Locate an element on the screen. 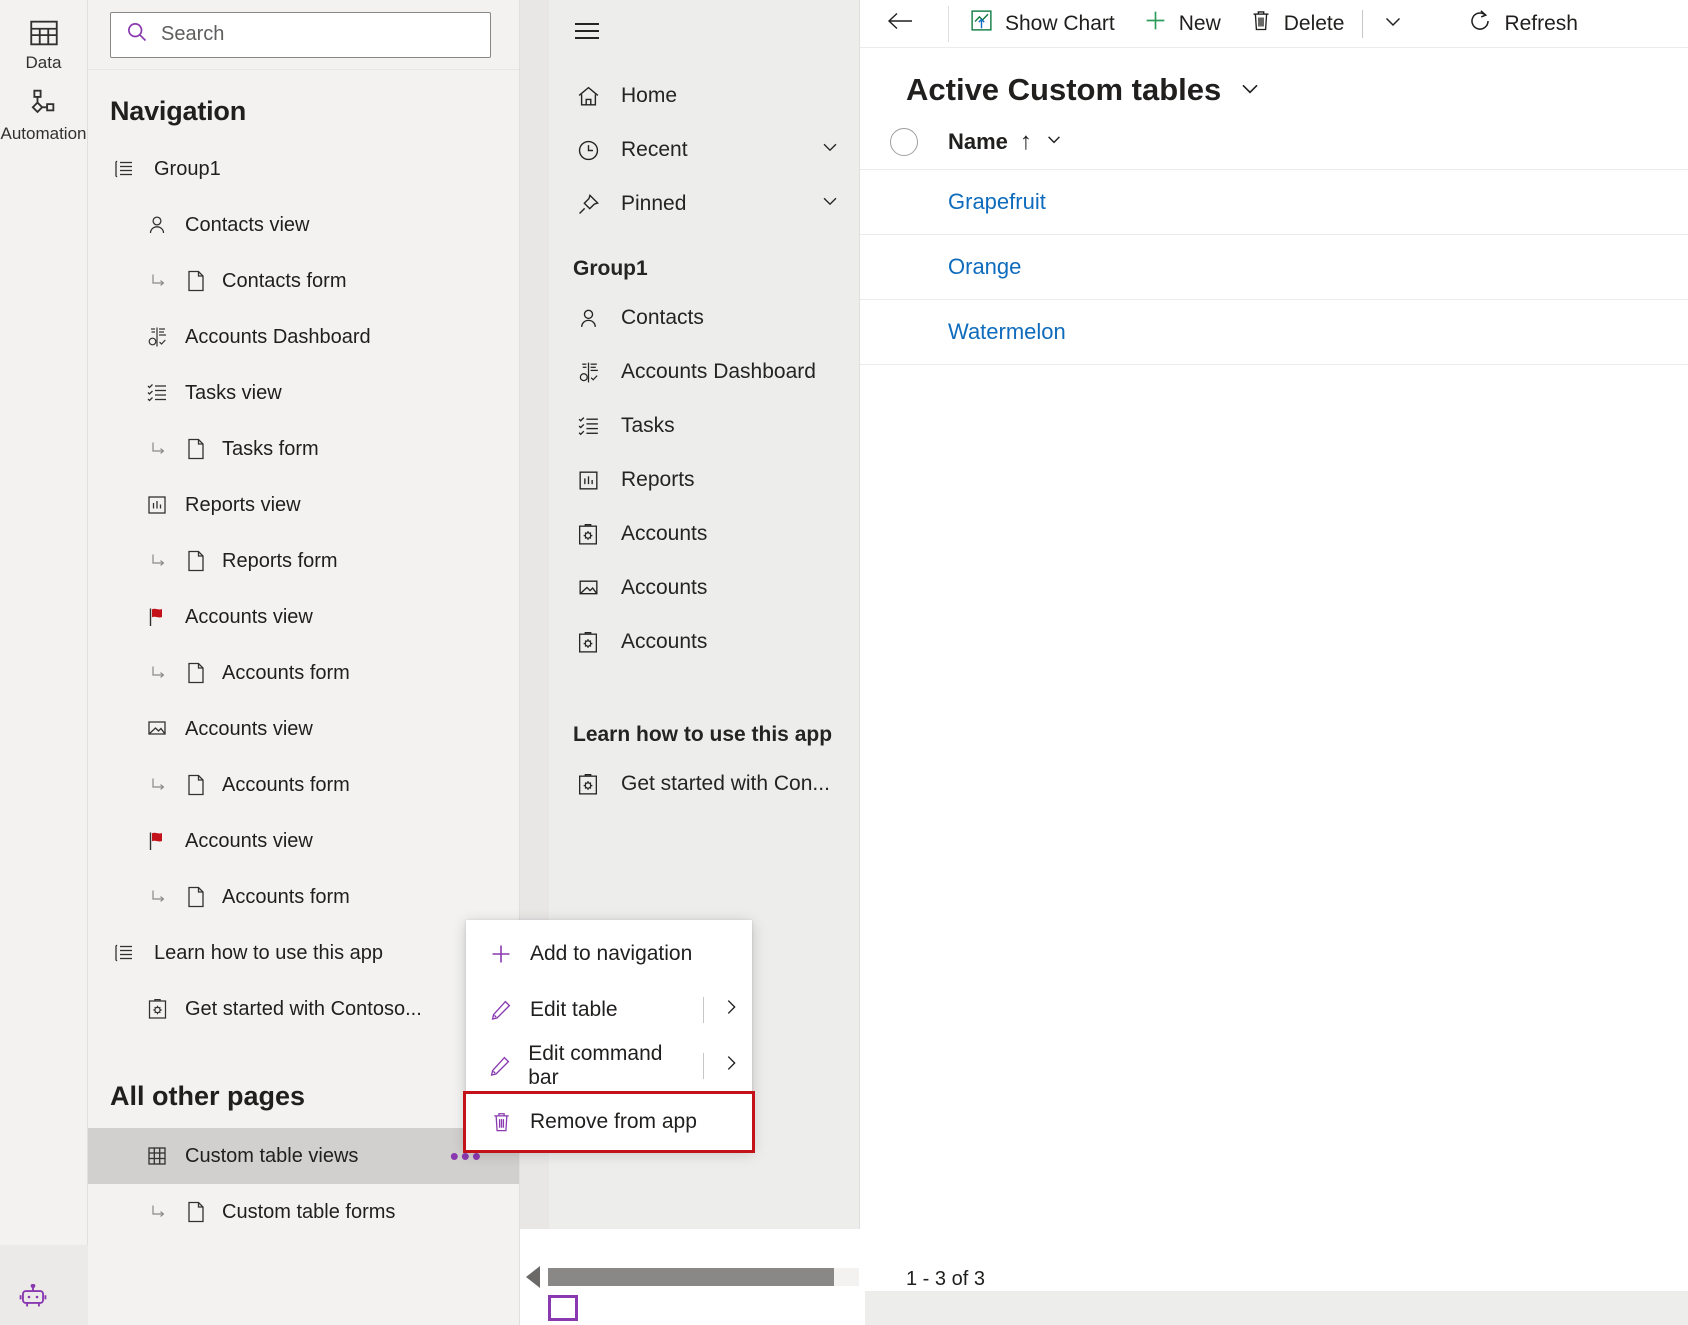 The height and width of the screenshot is (1325, 1688). preview-item-label: Contacts is located at coordinates (662, 317).